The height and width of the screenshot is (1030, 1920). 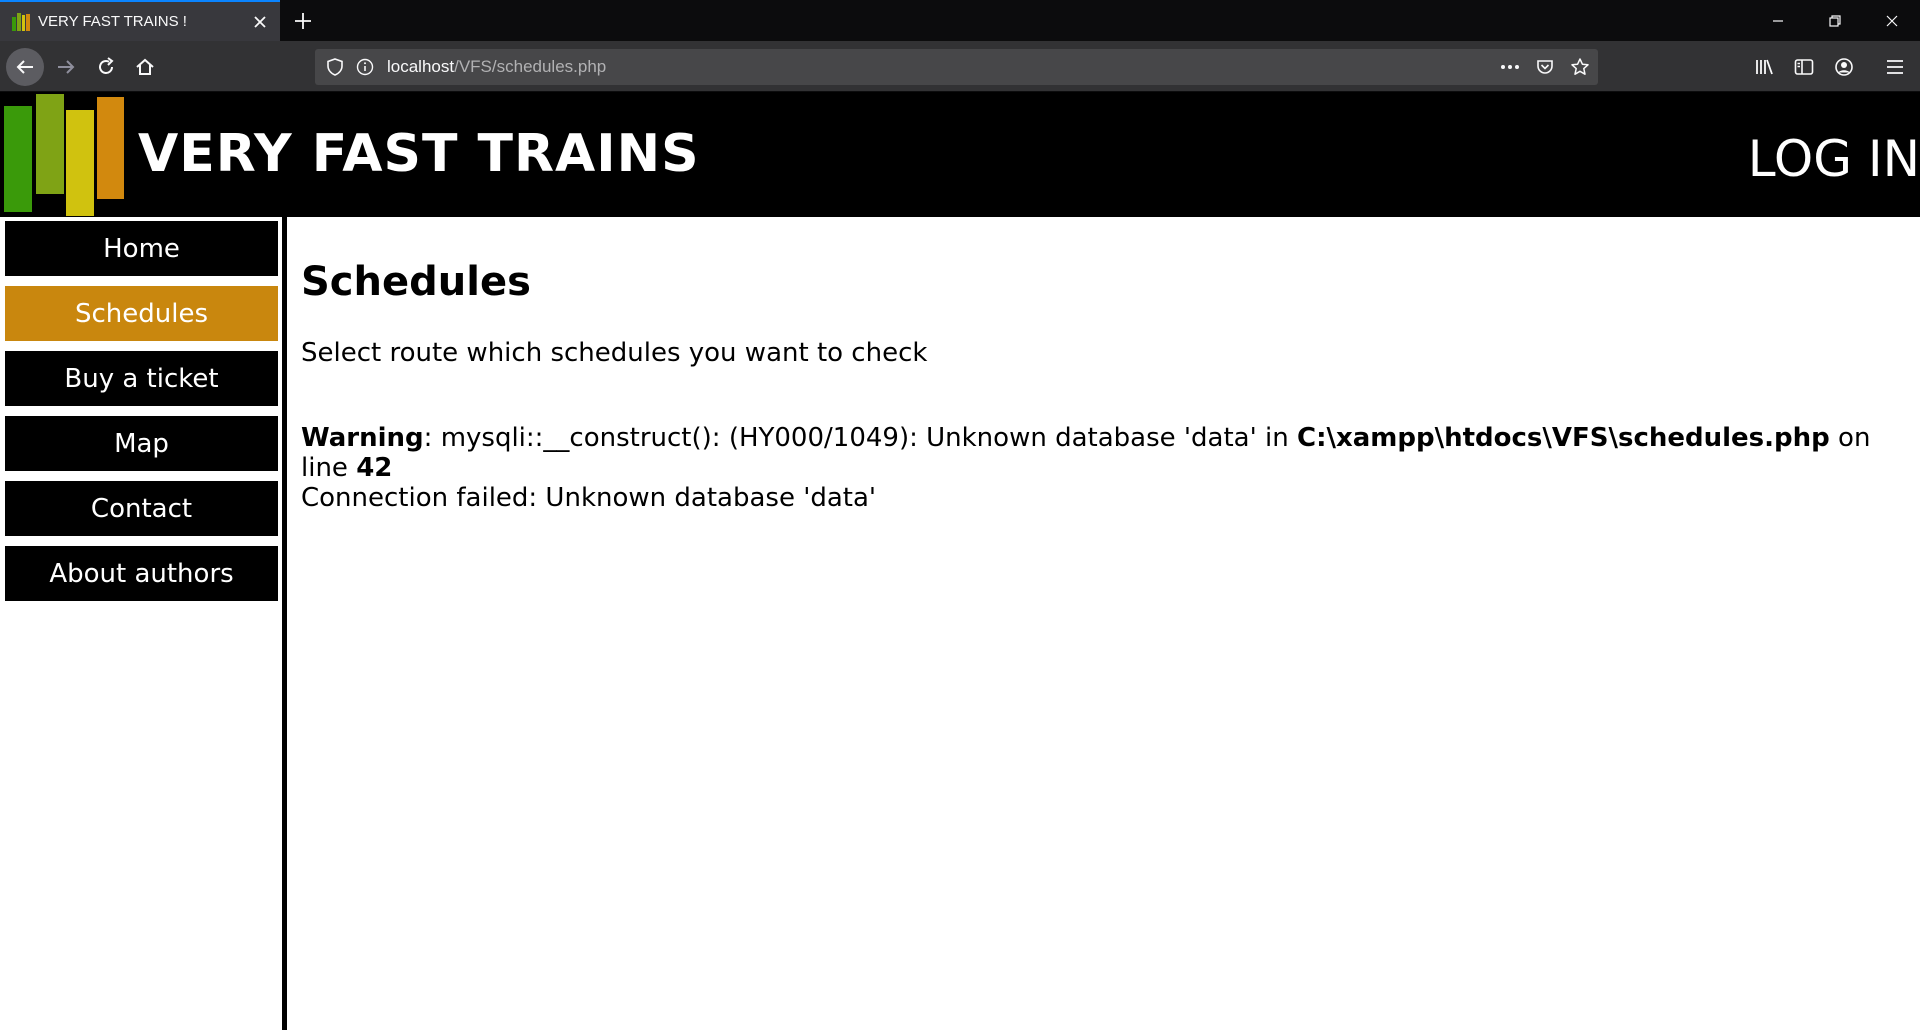 What do you see at coordinates (1510, 67) in the screenshot?
I see `page-actions-icon` at bounding box center [1510, 67].